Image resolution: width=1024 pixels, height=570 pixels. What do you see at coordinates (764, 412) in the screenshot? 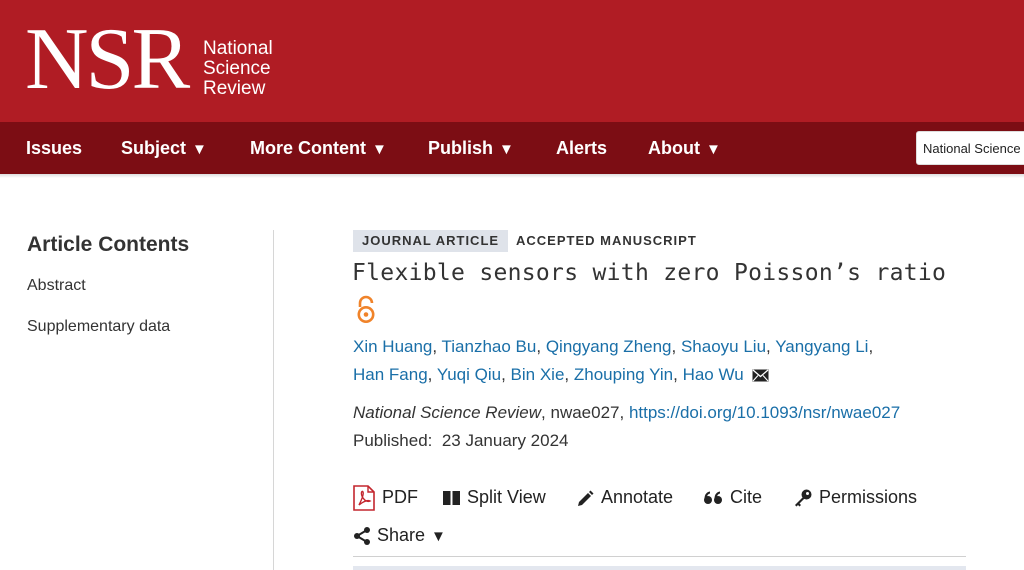
I see `doi-link: https://doi.org/10.1093/nsr/nwae027` at bounding box center [764, 412].